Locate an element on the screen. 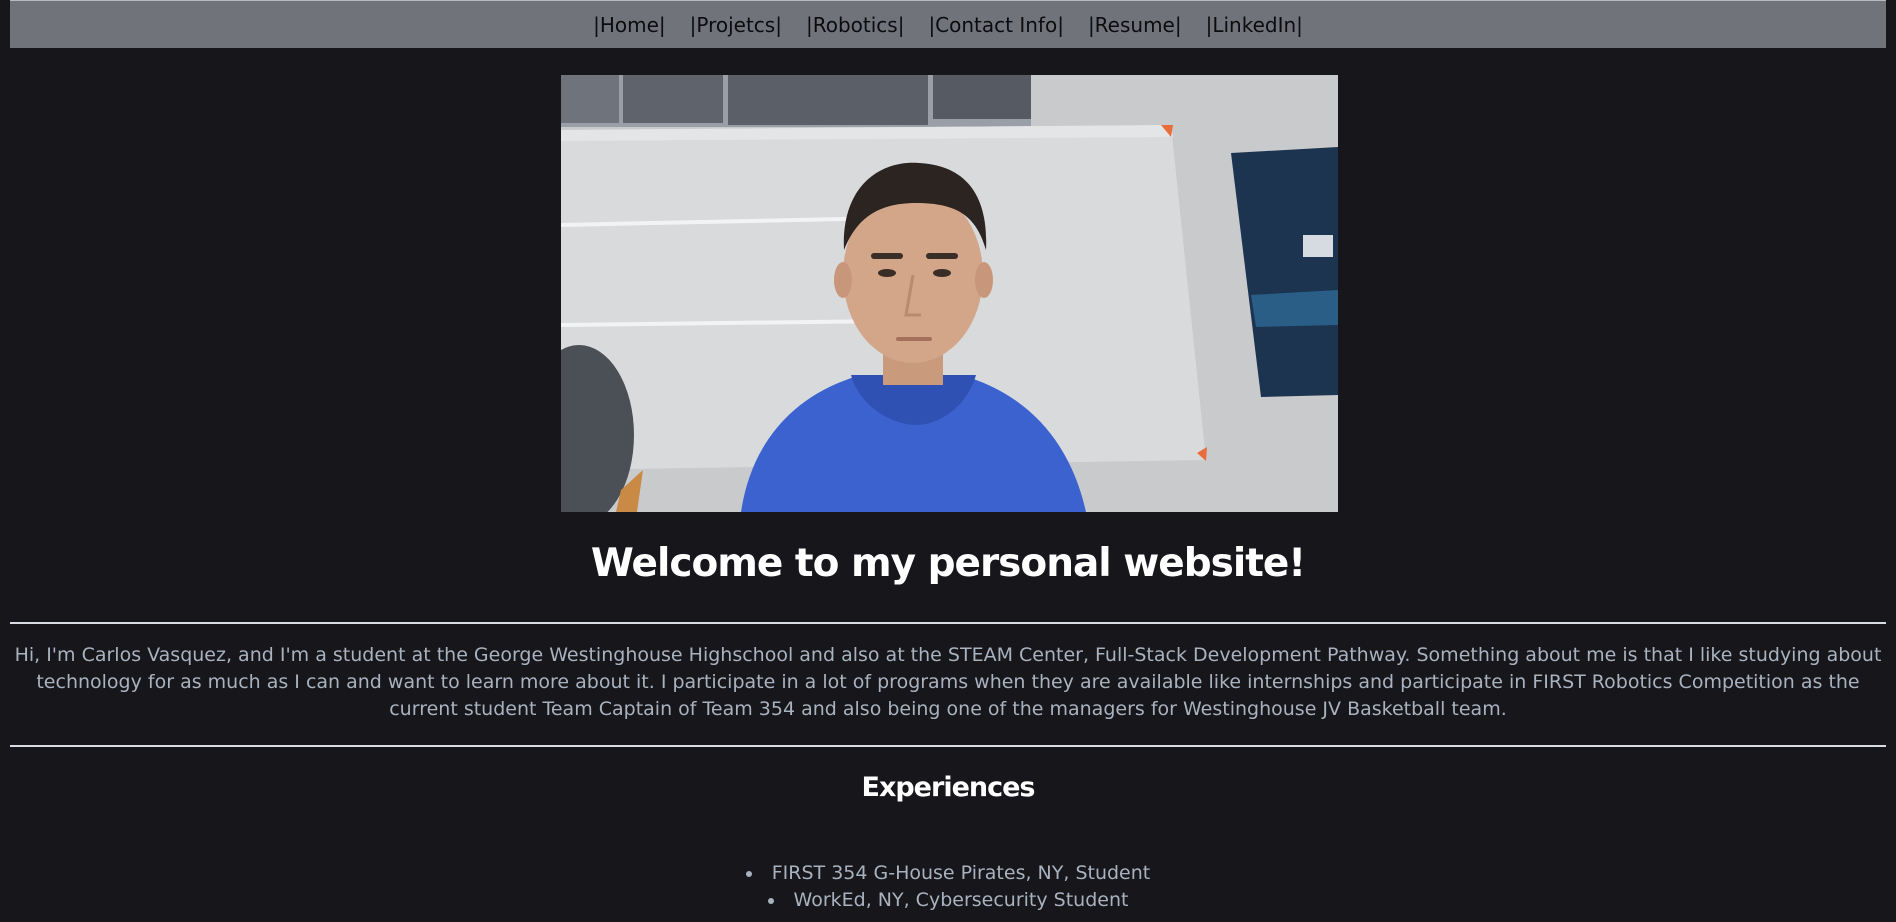 This screenshot has width=1896, height=922. page-title: Welcome to my personal website! is located at coordinates (948, 563).